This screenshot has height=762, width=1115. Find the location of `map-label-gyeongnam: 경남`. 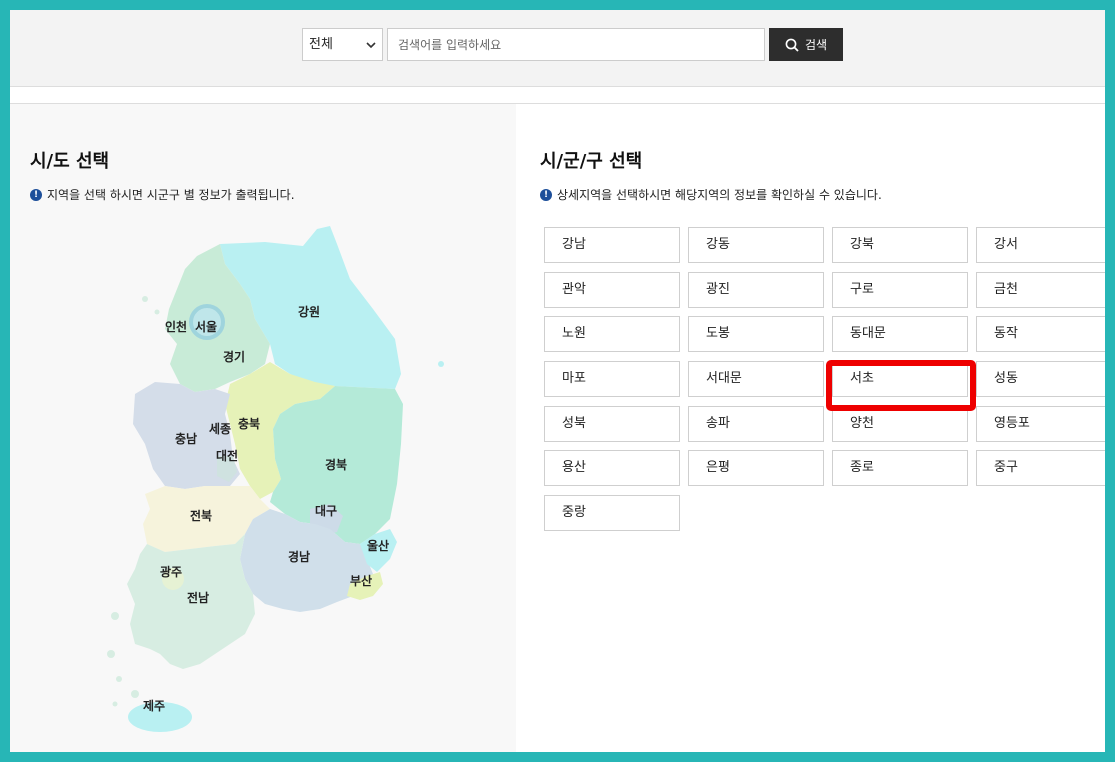

map-label-gyeongnam: 경남 is located at coordinates (299, 556).